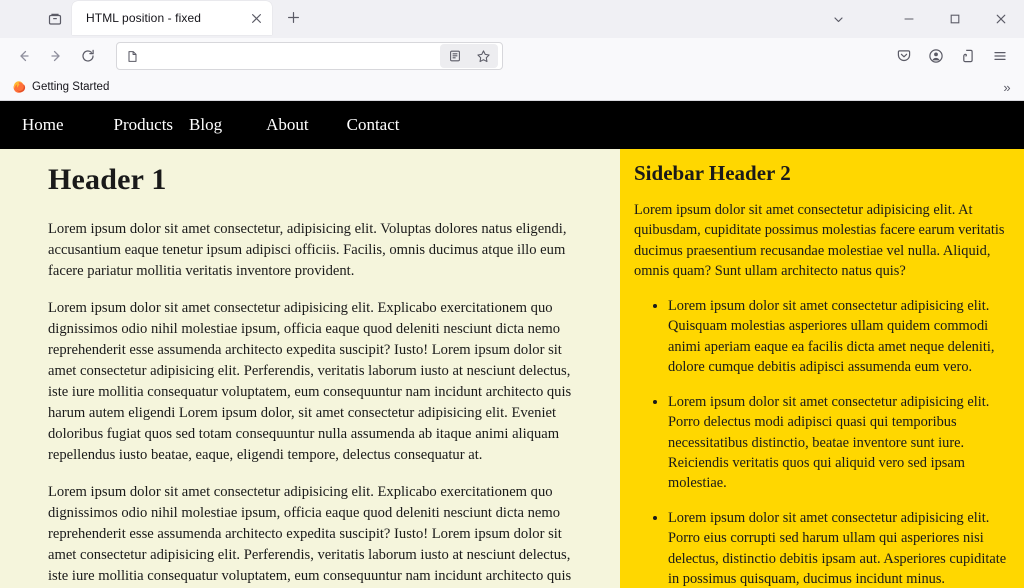 The height and width of the screenshot is (588, 1024). I want to click on close-icon, so click(256, 18).